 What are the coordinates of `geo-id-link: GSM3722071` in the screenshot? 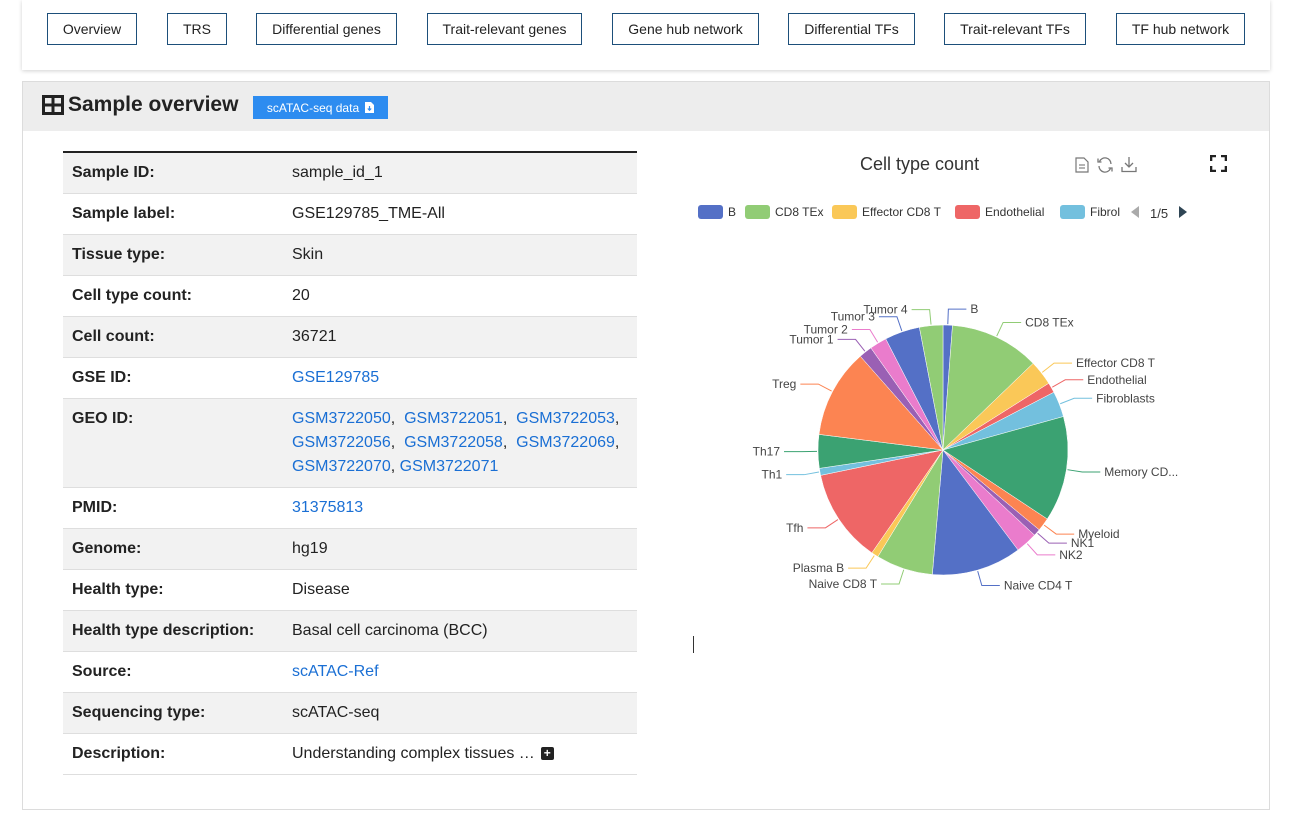 It's located at (449, 466).